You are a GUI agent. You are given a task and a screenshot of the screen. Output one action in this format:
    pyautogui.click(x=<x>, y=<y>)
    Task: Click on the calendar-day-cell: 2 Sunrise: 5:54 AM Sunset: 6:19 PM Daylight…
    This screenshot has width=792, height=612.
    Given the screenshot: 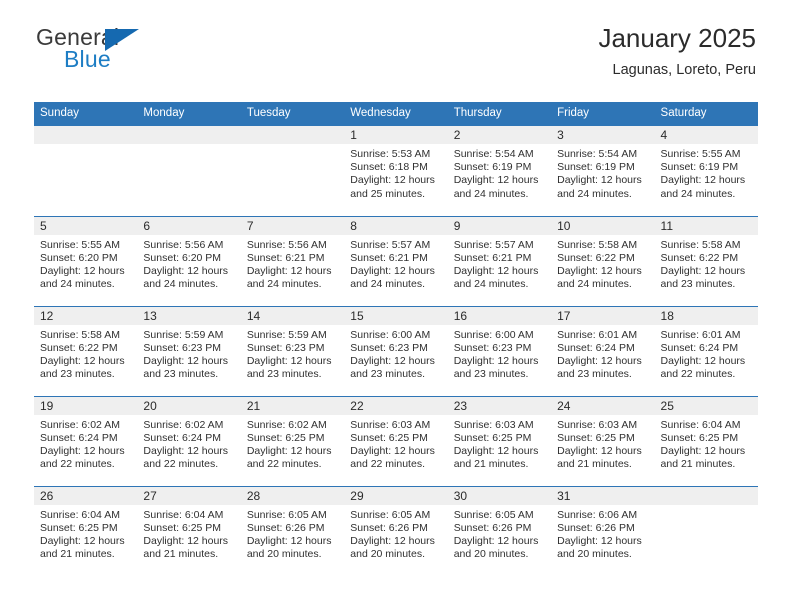 What is the action you would take?
    pyautogui.click(x=499, y=171)
    